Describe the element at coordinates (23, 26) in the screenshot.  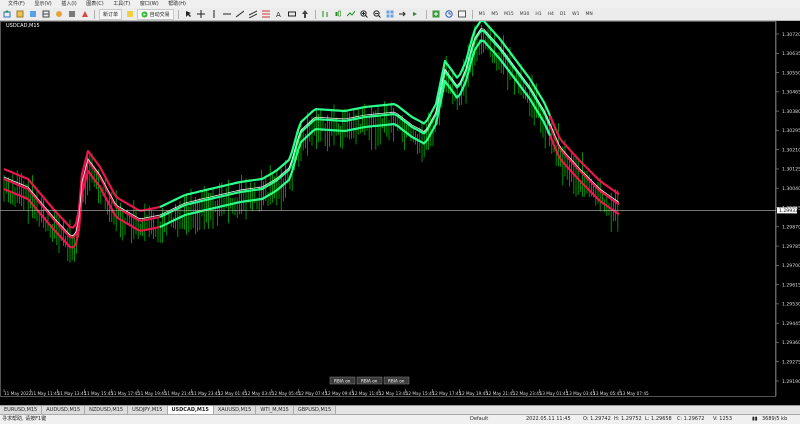
I see `symbol-label: USDCAD,M15` at that location.